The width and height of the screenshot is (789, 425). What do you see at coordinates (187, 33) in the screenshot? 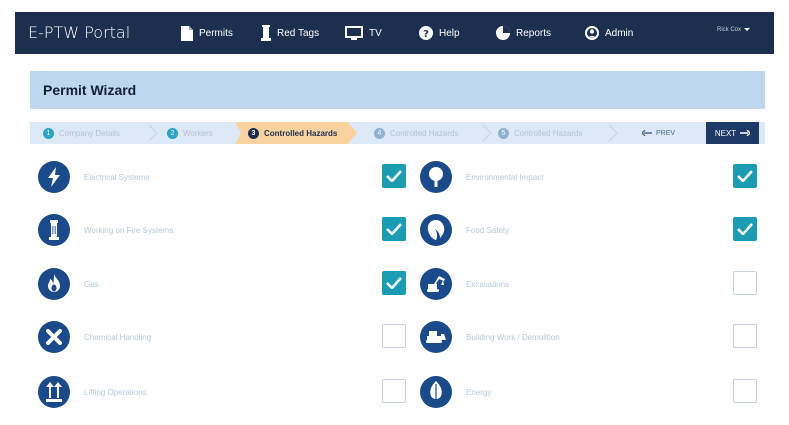
I see `document-icon` at bounding box center [187, 33].